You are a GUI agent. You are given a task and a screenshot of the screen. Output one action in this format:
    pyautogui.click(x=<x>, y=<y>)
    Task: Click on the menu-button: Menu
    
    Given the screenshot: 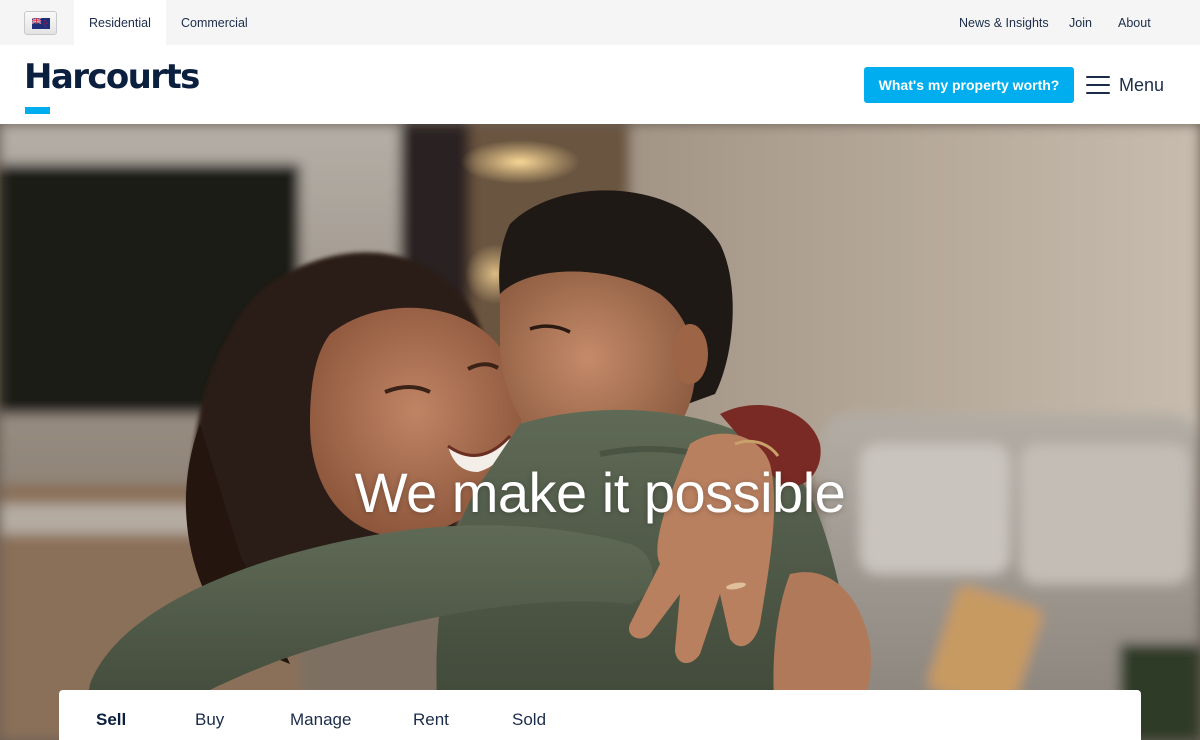 What is the action you would take?
    pyautogui.click(x=1125, y=85)
    